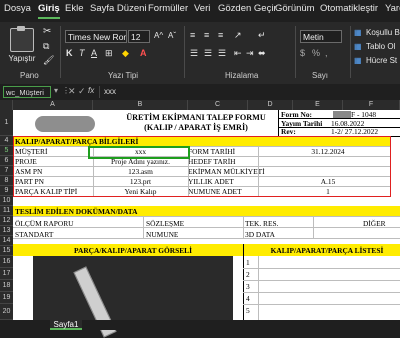 The width and height of the screenshot is (400, 338). What do you see at coordinates (22, 59) in the screenshot?
I see `paste-button: Yapıştır` at bounding box center [22, 59].